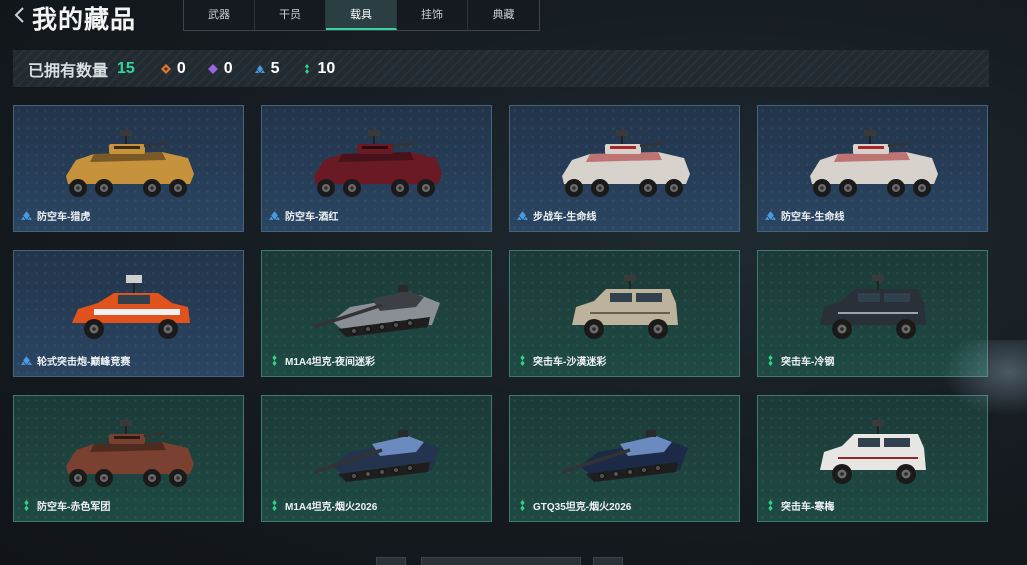 The width and height of the screenshot is (1027, 565). I want to click on vehicle-card: 防空车-猎虎, so click(128, 168).